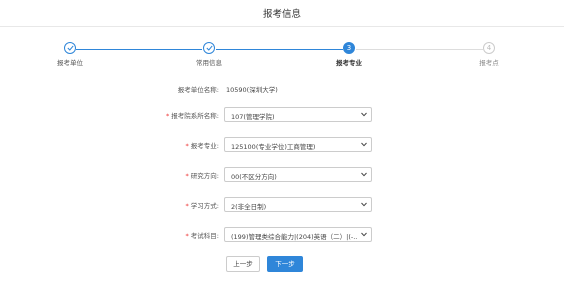 This screenshot has width=564, height=290. I want to click on direction-label: * 研究方向:, so click(202, 175).